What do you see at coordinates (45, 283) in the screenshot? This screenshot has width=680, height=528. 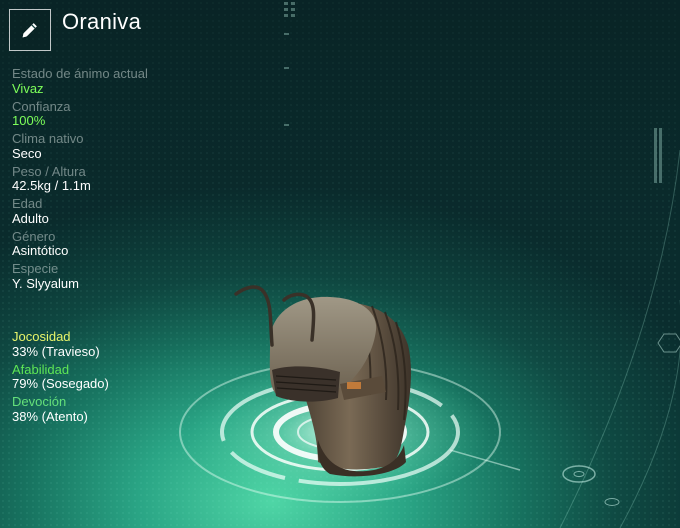 I see `stat-value: Y. Slyyalum` at bounding box center [45, 283].